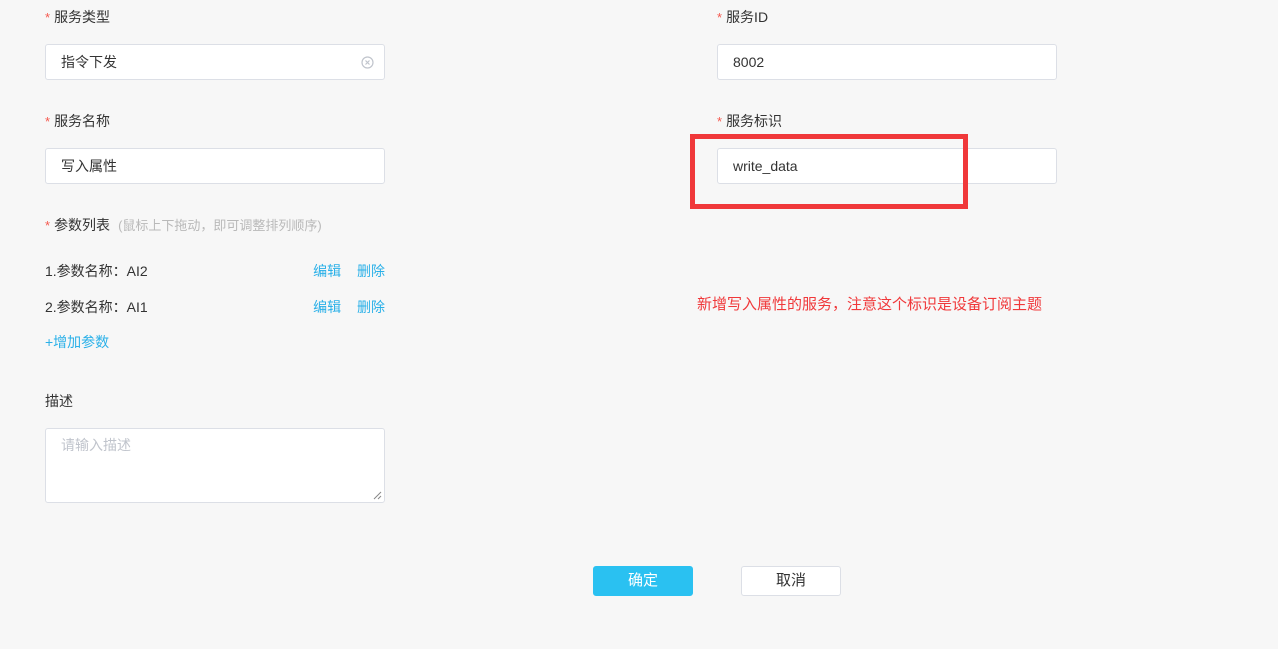  I want to click on cancel-button: 取消, so click(791, 581).